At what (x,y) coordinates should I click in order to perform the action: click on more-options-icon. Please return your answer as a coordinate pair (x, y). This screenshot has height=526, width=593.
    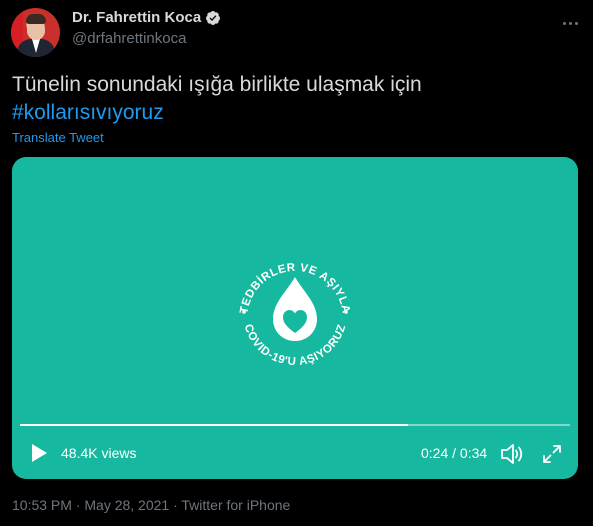
    Looking at the image, I should click on (570, 23).